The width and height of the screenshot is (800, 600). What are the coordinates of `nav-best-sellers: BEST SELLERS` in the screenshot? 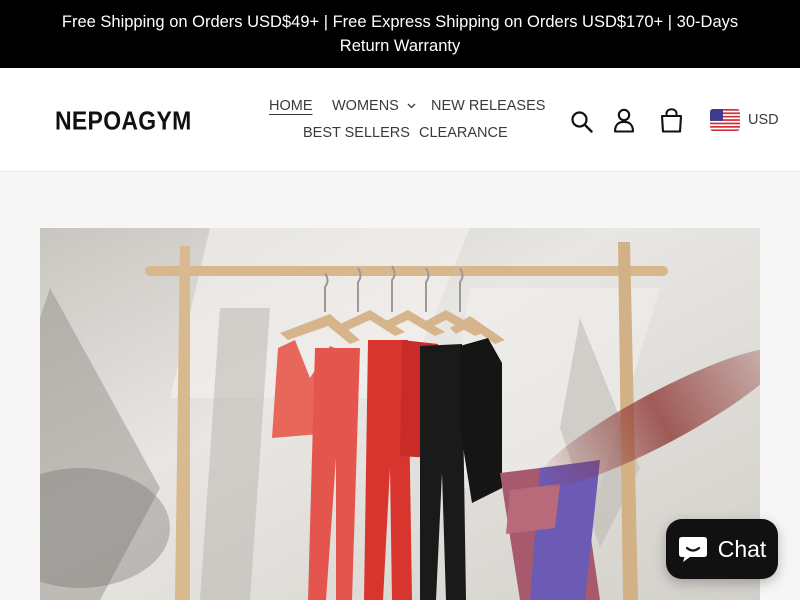 It's located at (356, 133).